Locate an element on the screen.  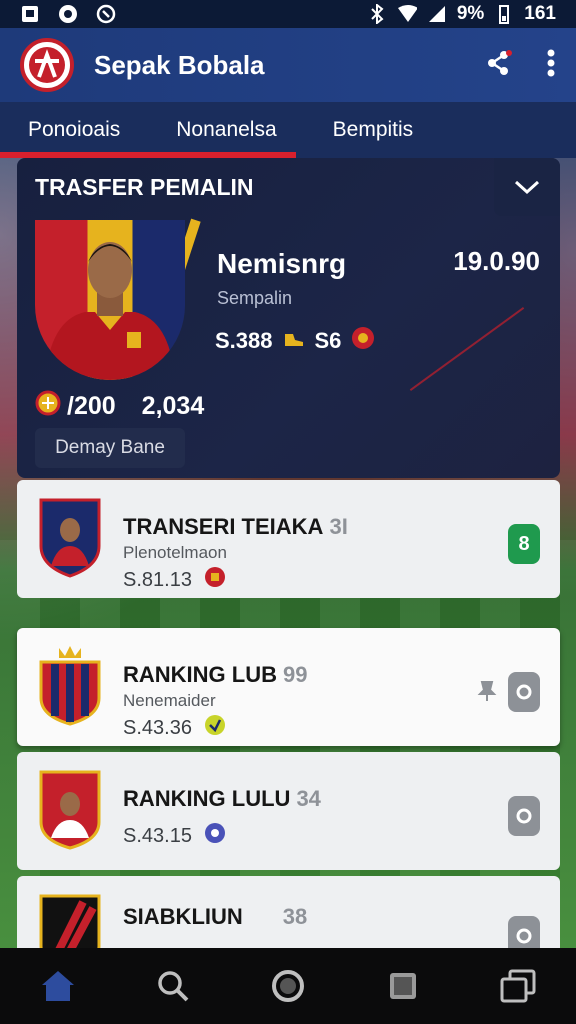
chevron-down-icon is located at coordinates (527, 187).